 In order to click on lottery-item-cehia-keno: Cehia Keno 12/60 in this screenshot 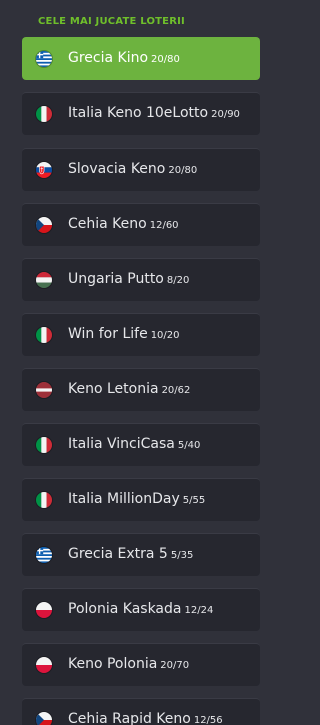, I will do `click(141, 224)`.